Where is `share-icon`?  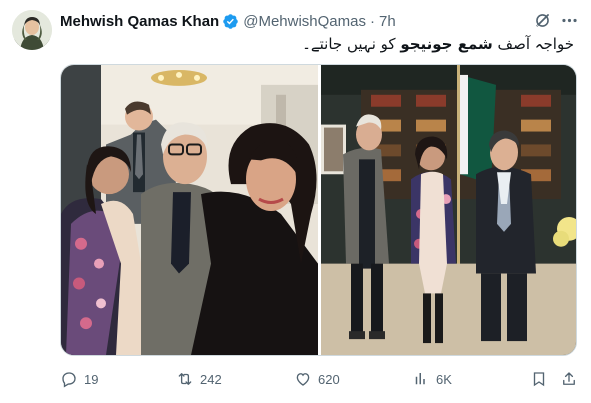 share-icon is located at coordinates (569, 378).